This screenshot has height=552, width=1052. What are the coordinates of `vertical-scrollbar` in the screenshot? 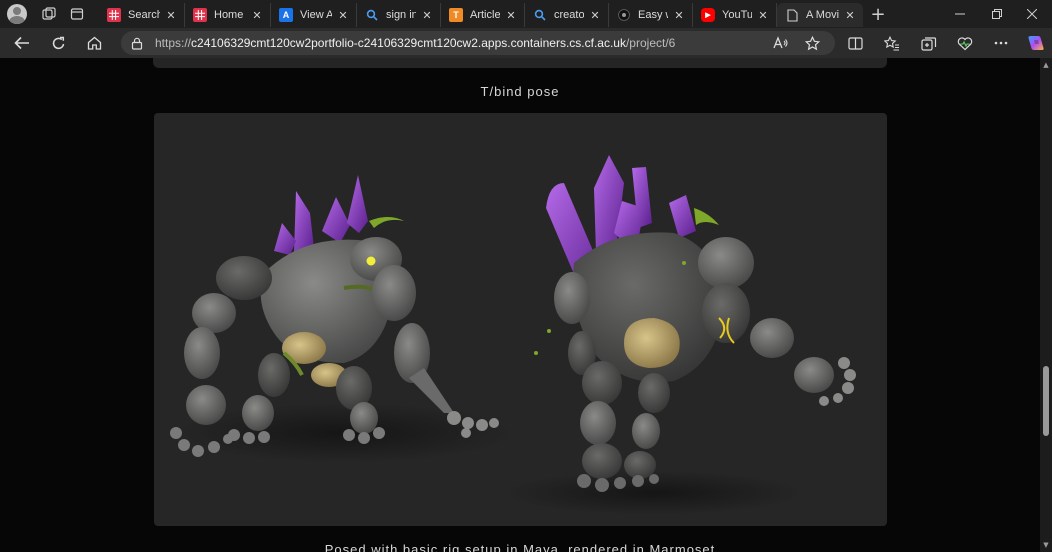 It's located at (1046, 305).